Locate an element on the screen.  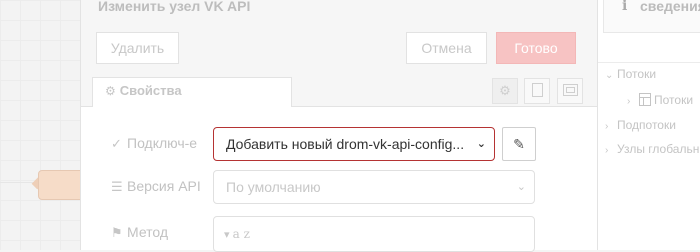
done-button: Готово is located at coordinates (536, 48).